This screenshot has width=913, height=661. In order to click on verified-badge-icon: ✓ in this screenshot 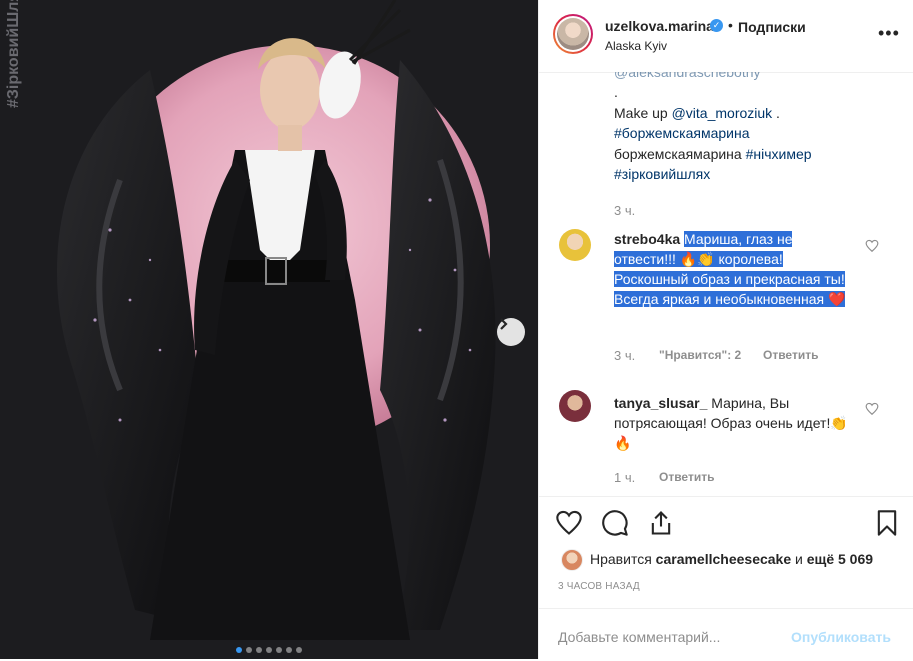, I will do `click(716, 25)`.